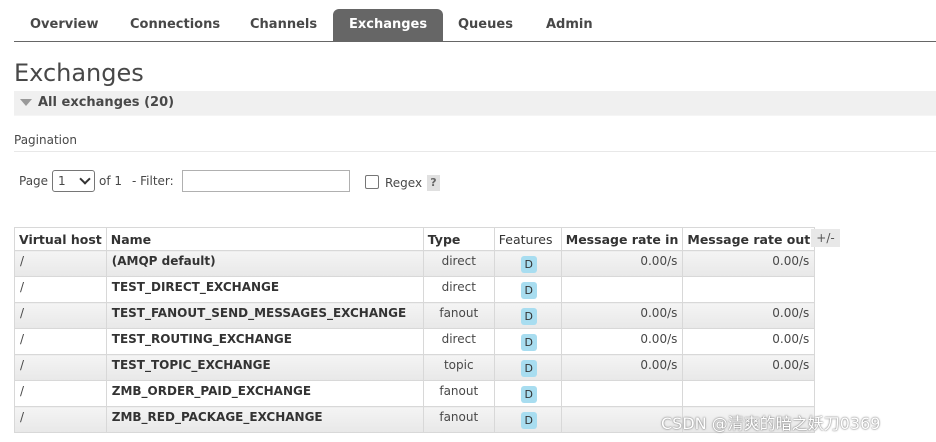 The height and width of the screenshot is (442, 936). I want to click on tab-admin: Admin, so click(569, 25).